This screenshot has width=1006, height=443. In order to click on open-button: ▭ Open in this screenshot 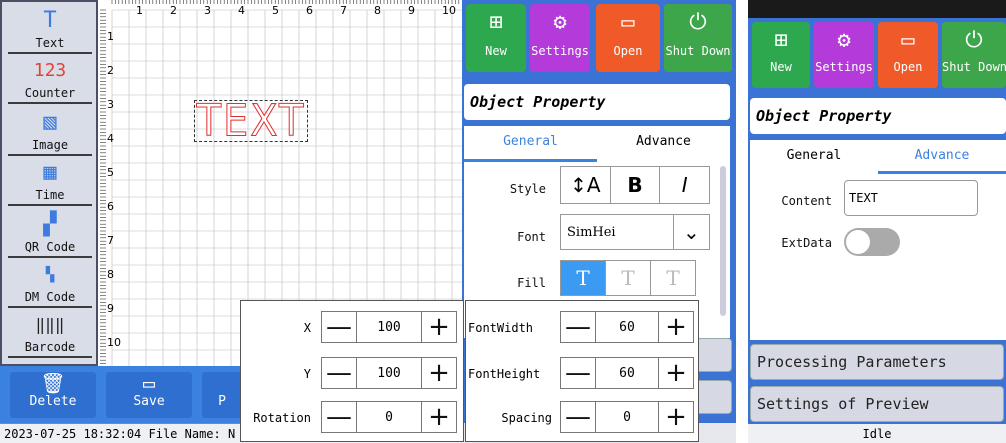, I will do `click(628, 38)`.